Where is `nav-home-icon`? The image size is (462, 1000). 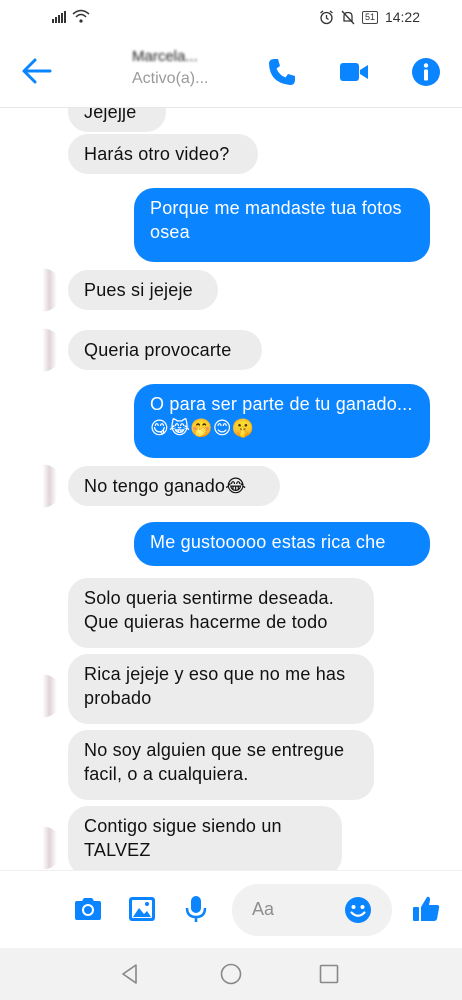
nav-home-icon is located at coordinates (231, 974).